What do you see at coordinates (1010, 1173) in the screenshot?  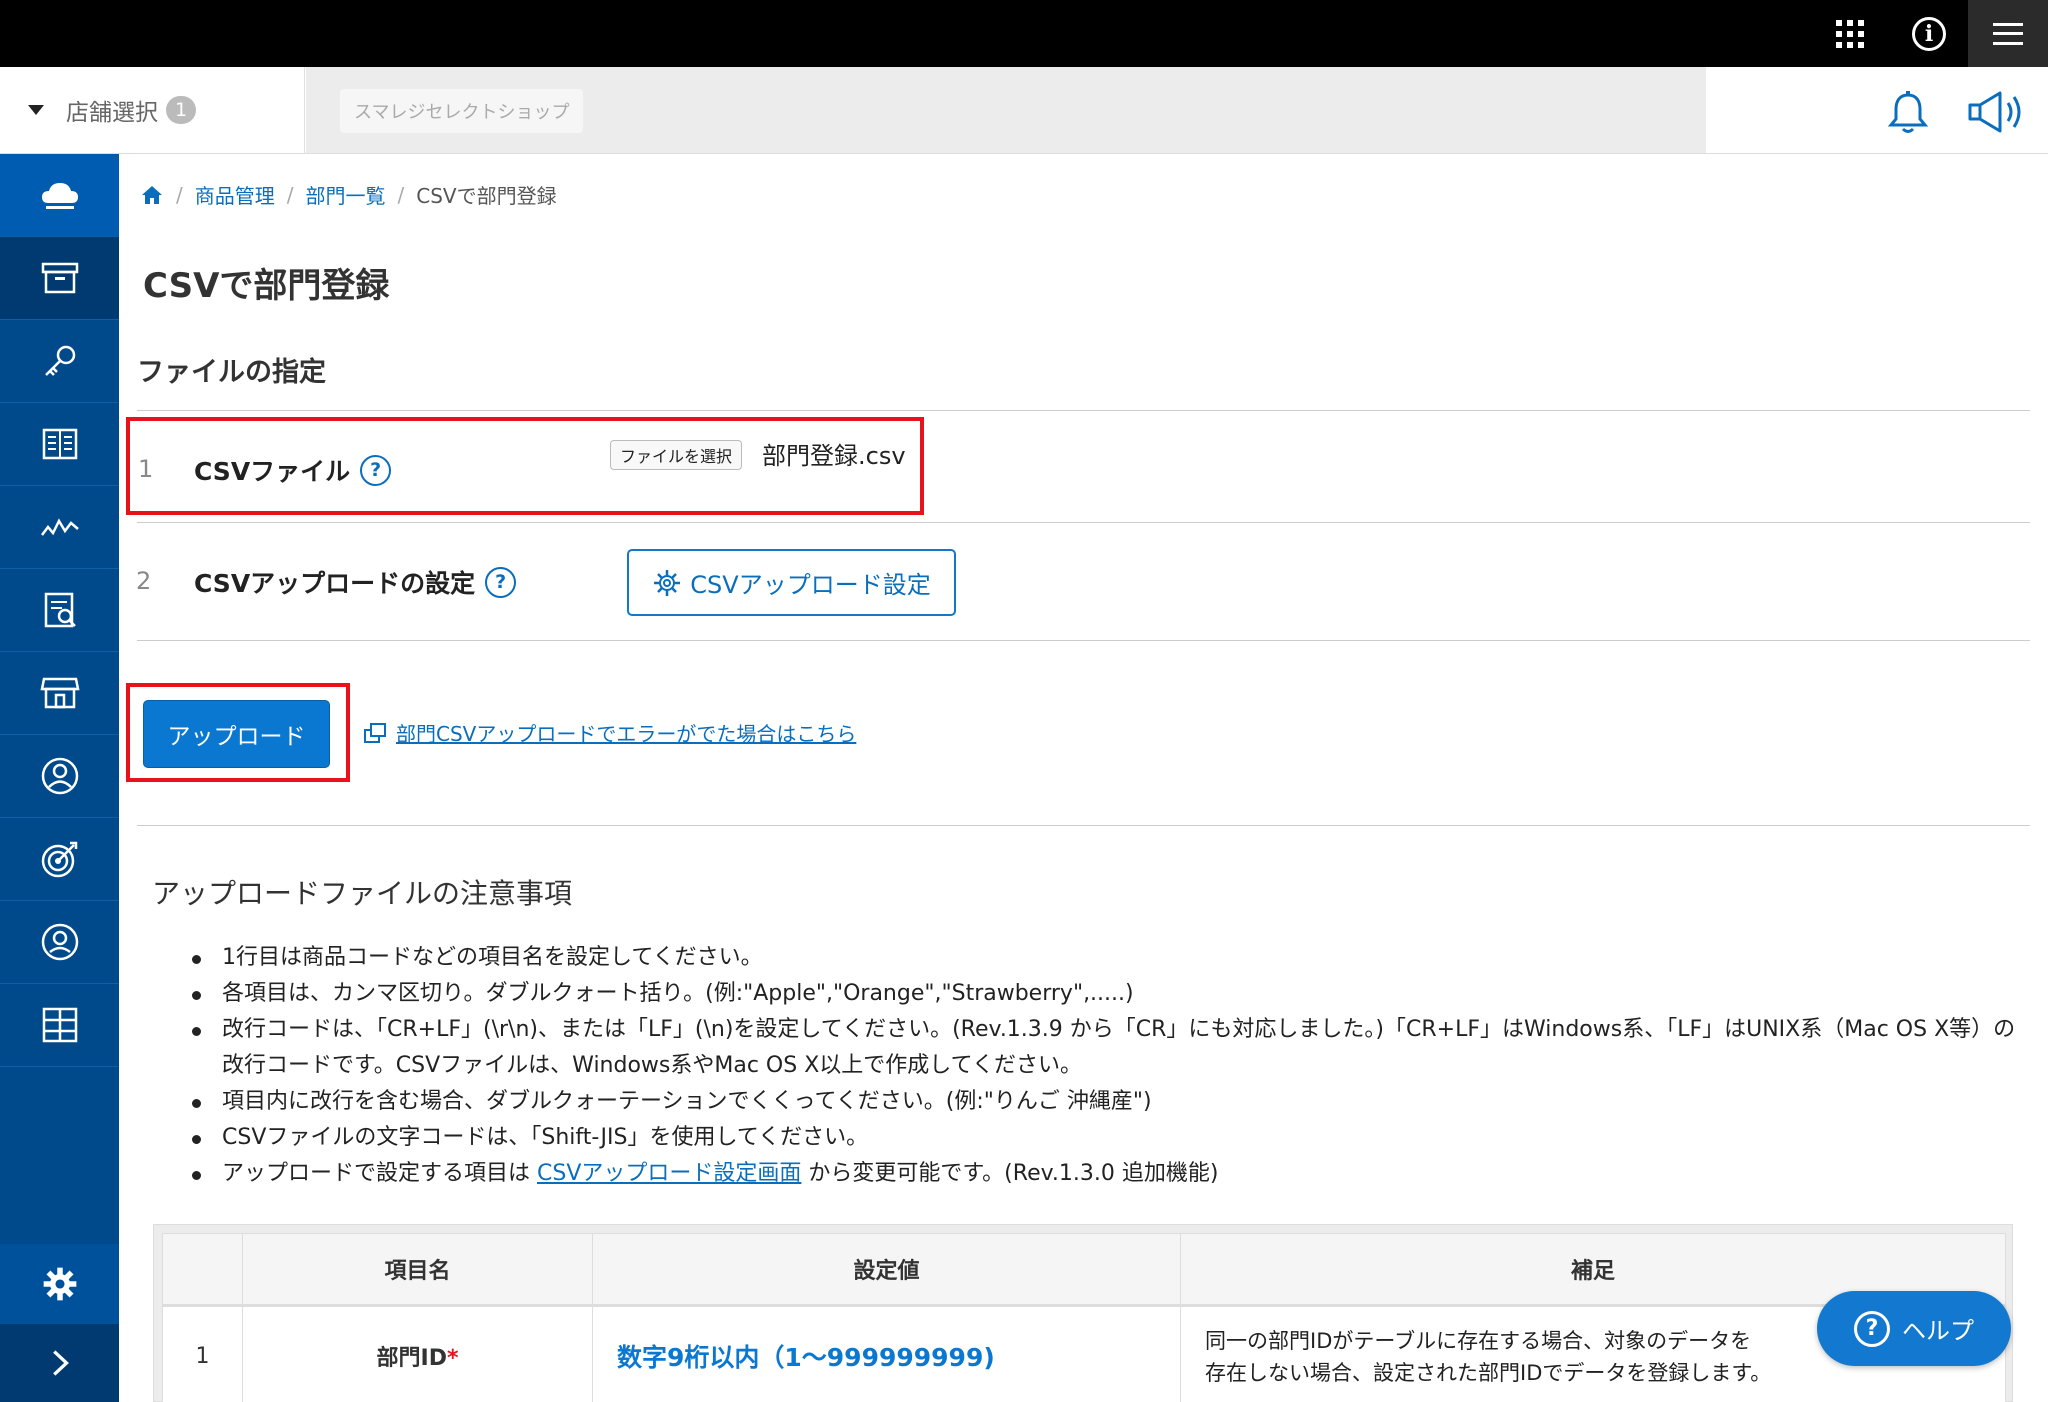 I see `note-suffix: から変更可能です。(Rev.1.3.0 追加機能)` at bounding box center [1010, 1173].